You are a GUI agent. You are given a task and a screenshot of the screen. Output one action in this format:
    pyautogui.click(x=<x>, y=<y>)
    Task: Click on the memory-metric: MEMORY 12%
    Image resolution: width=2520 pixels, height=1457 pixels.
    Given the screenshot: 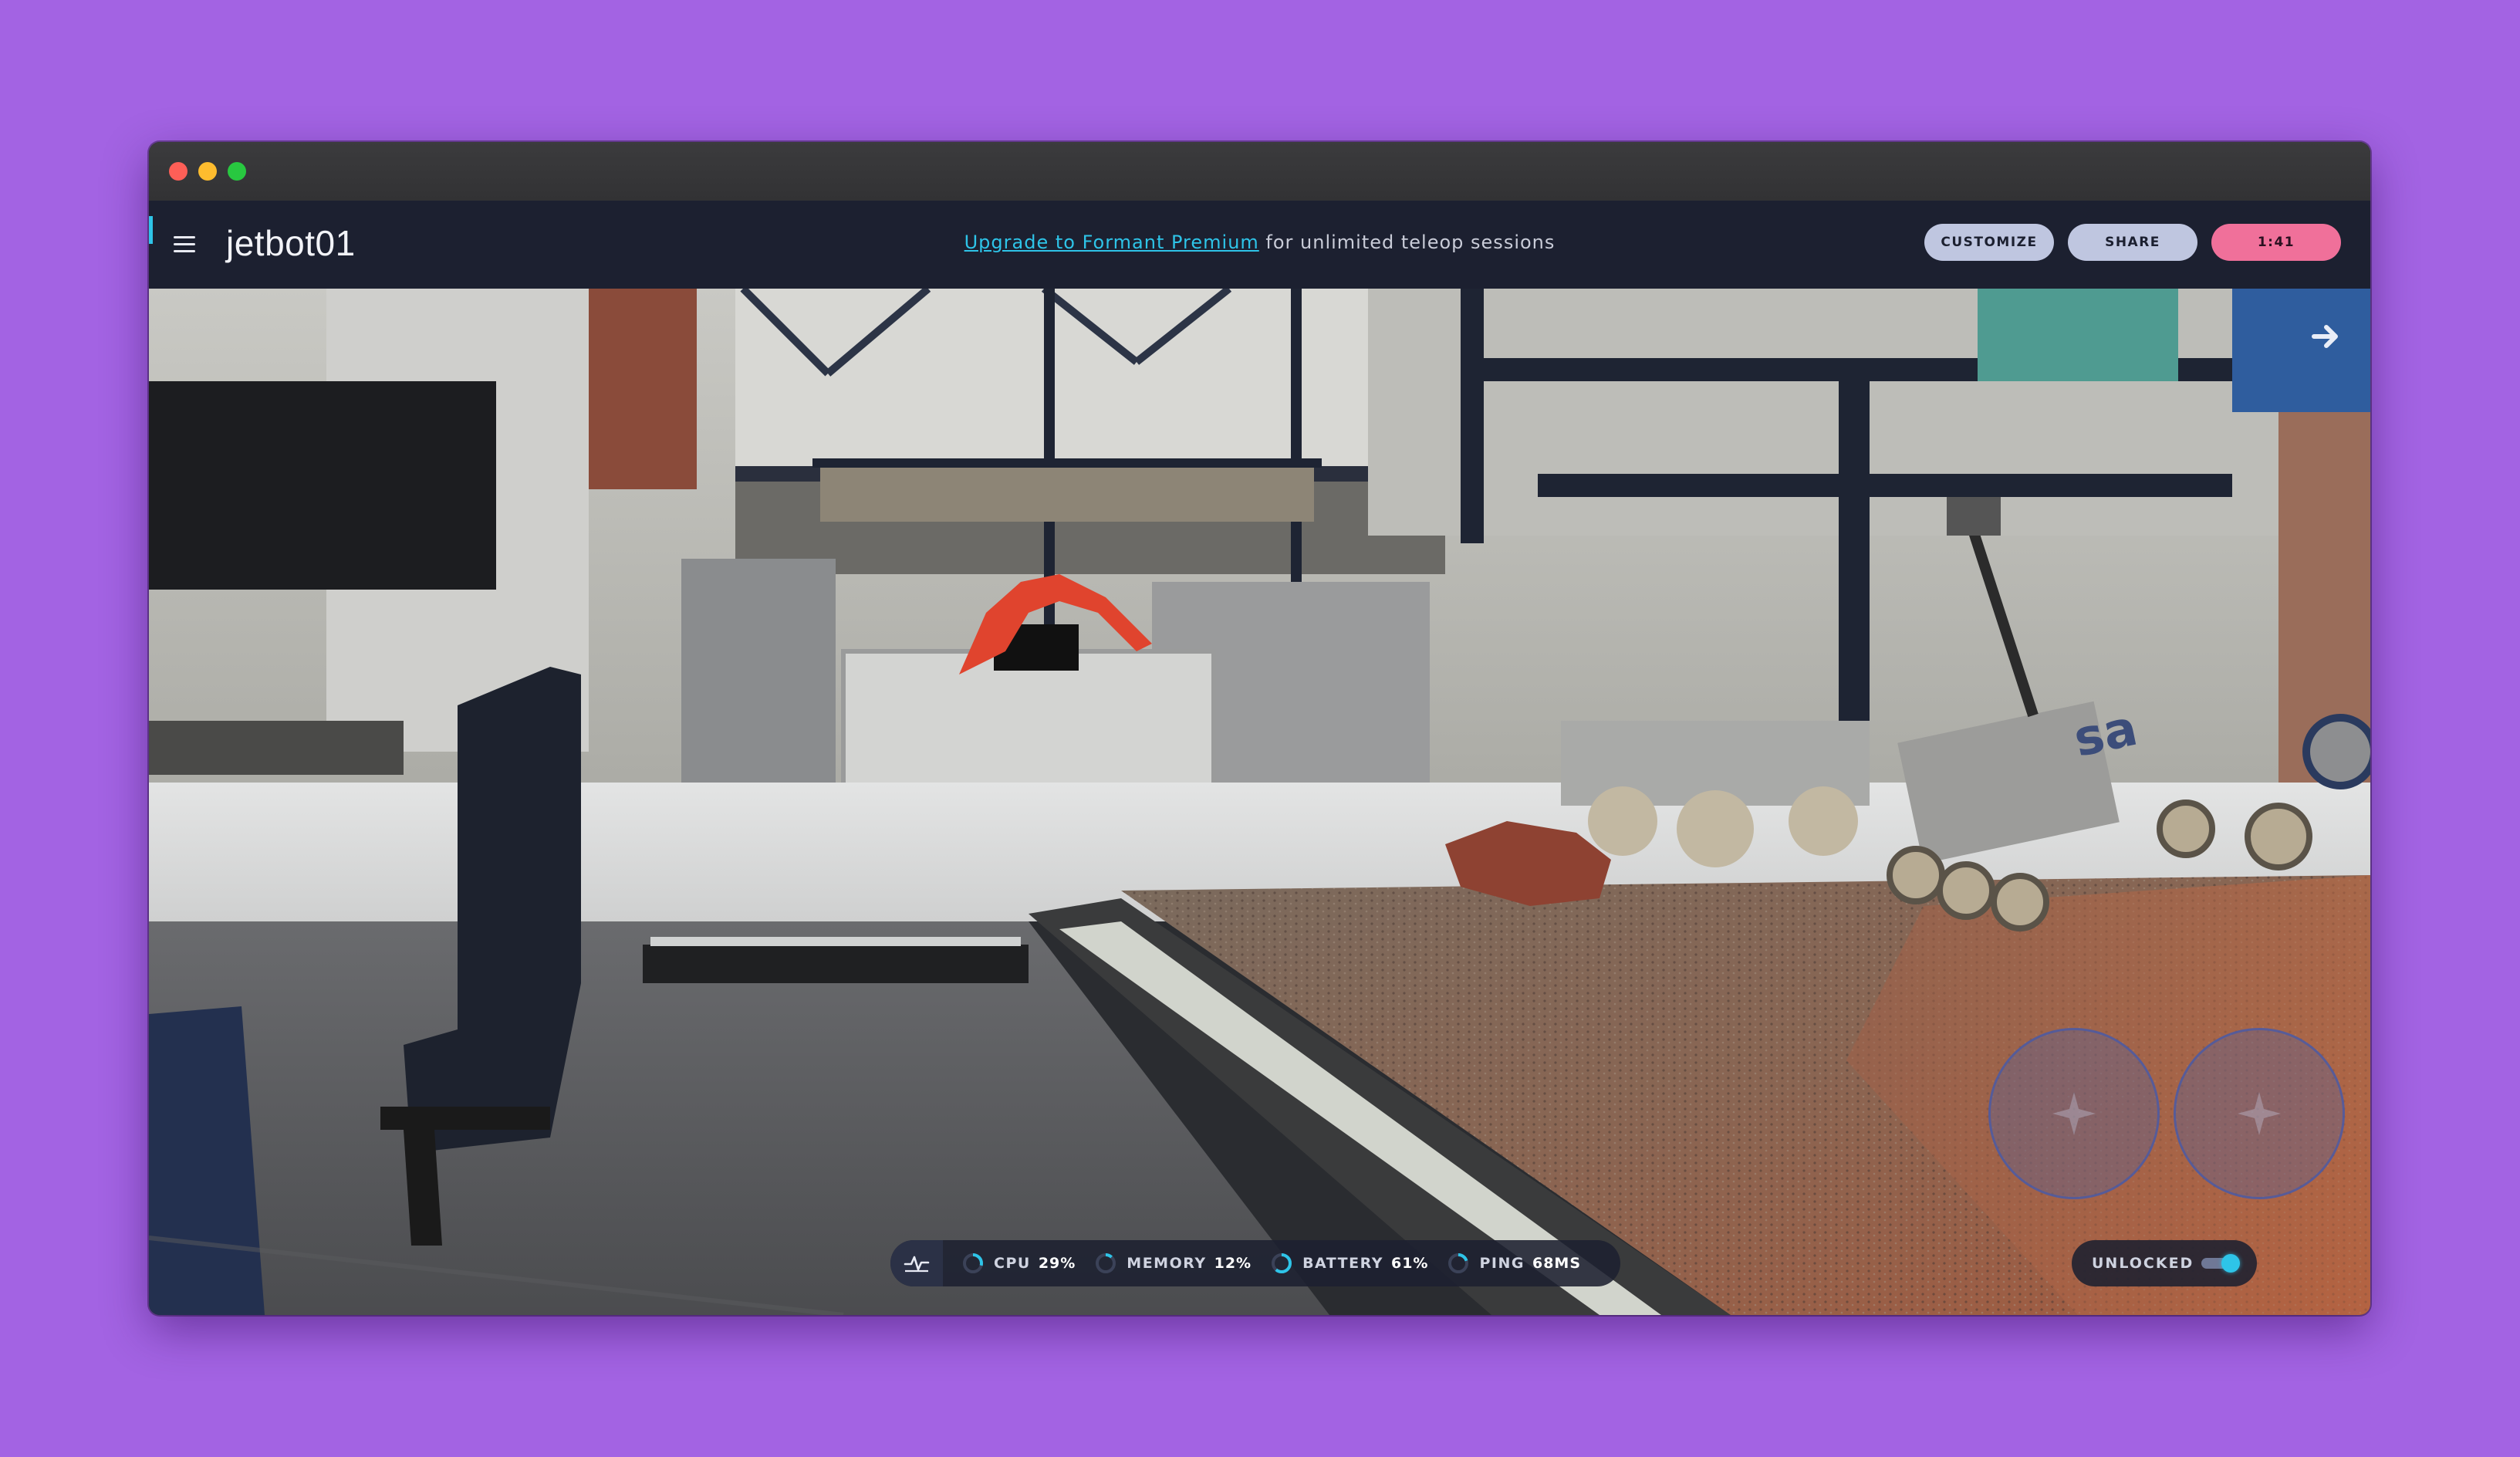 What is the action you would take?
    pyautogui.click(x=1173, y=1263)
    